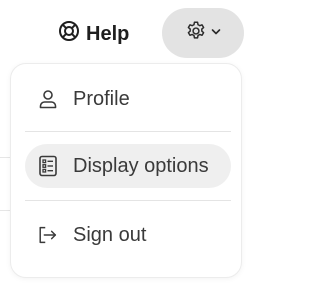 The image size is (320, 289). What do you see at coordinates (108, 34) in the screenshot?
I see `help-label: Help` at bounding box center [108, 34].